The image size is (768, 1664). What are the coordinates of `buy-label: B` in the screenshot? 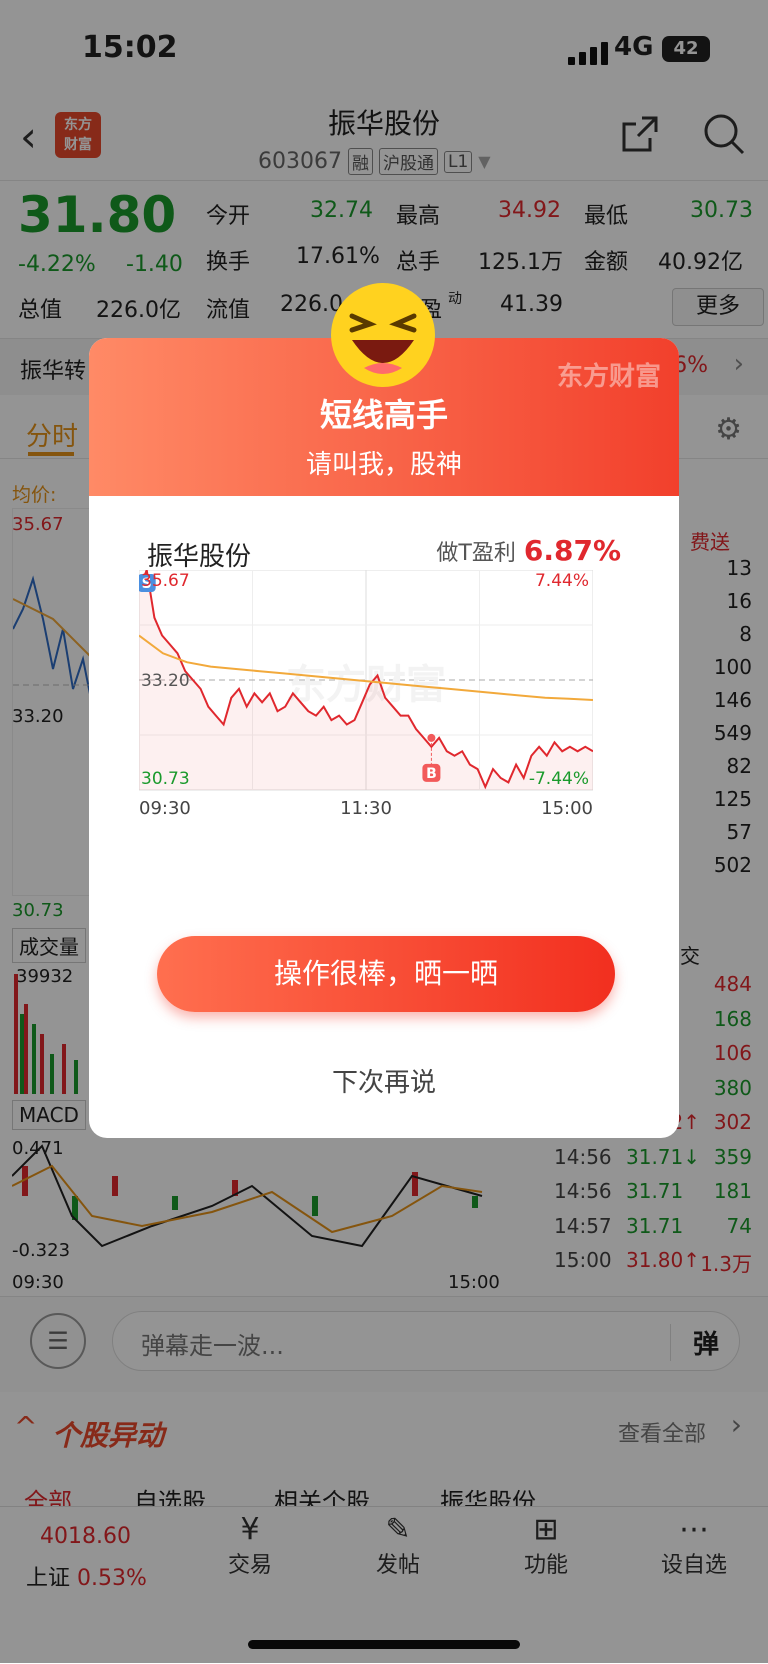 It's located at (431, 774).